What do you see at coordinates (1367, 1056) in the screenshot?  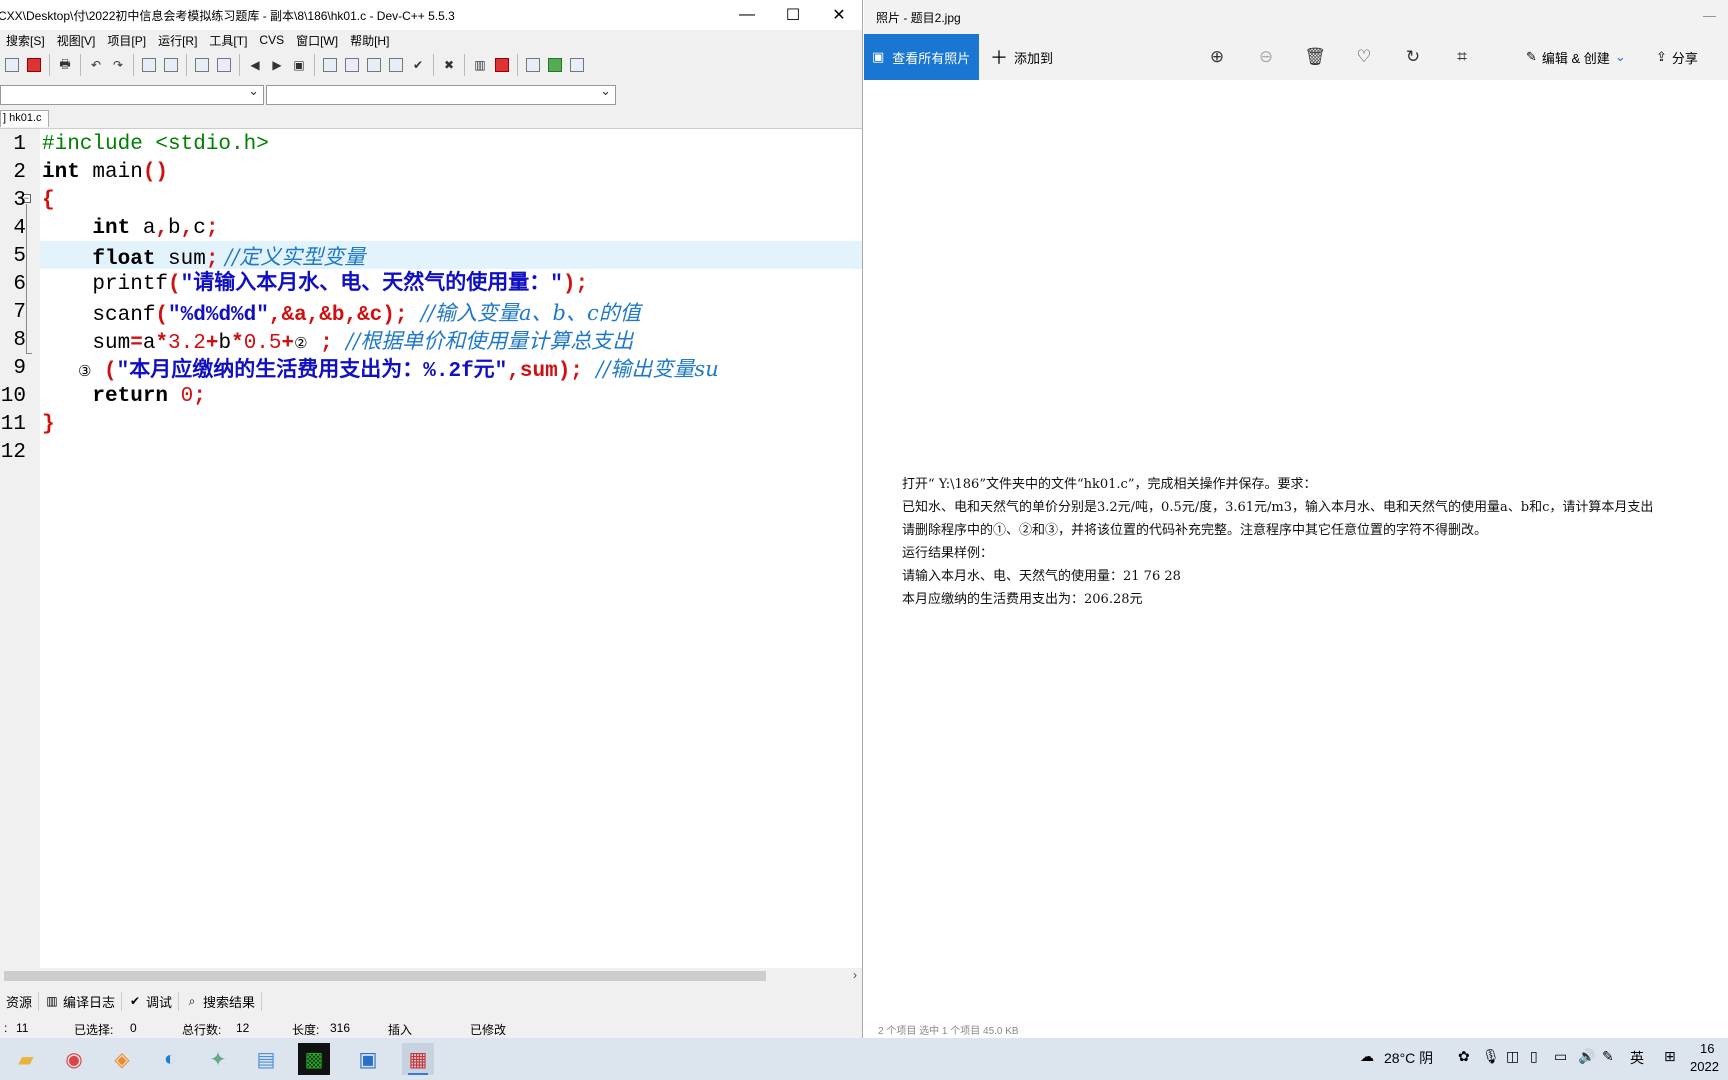 I see `weather-icon: ☁` at bounding box center [1367, 1056].